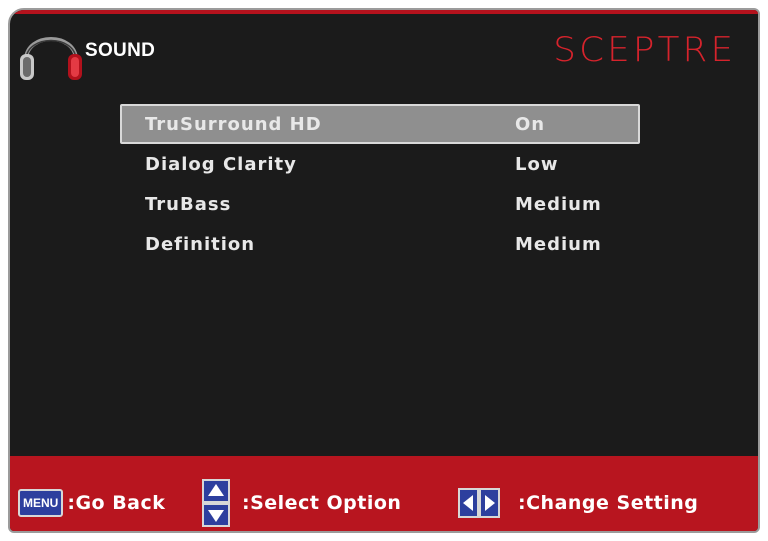 This screenshot has width=768, height=541. What do you see at coordinates (188, 204) in the screenshot?
I see `menu-row-label: TruBass` at bounding box center [188, 204].